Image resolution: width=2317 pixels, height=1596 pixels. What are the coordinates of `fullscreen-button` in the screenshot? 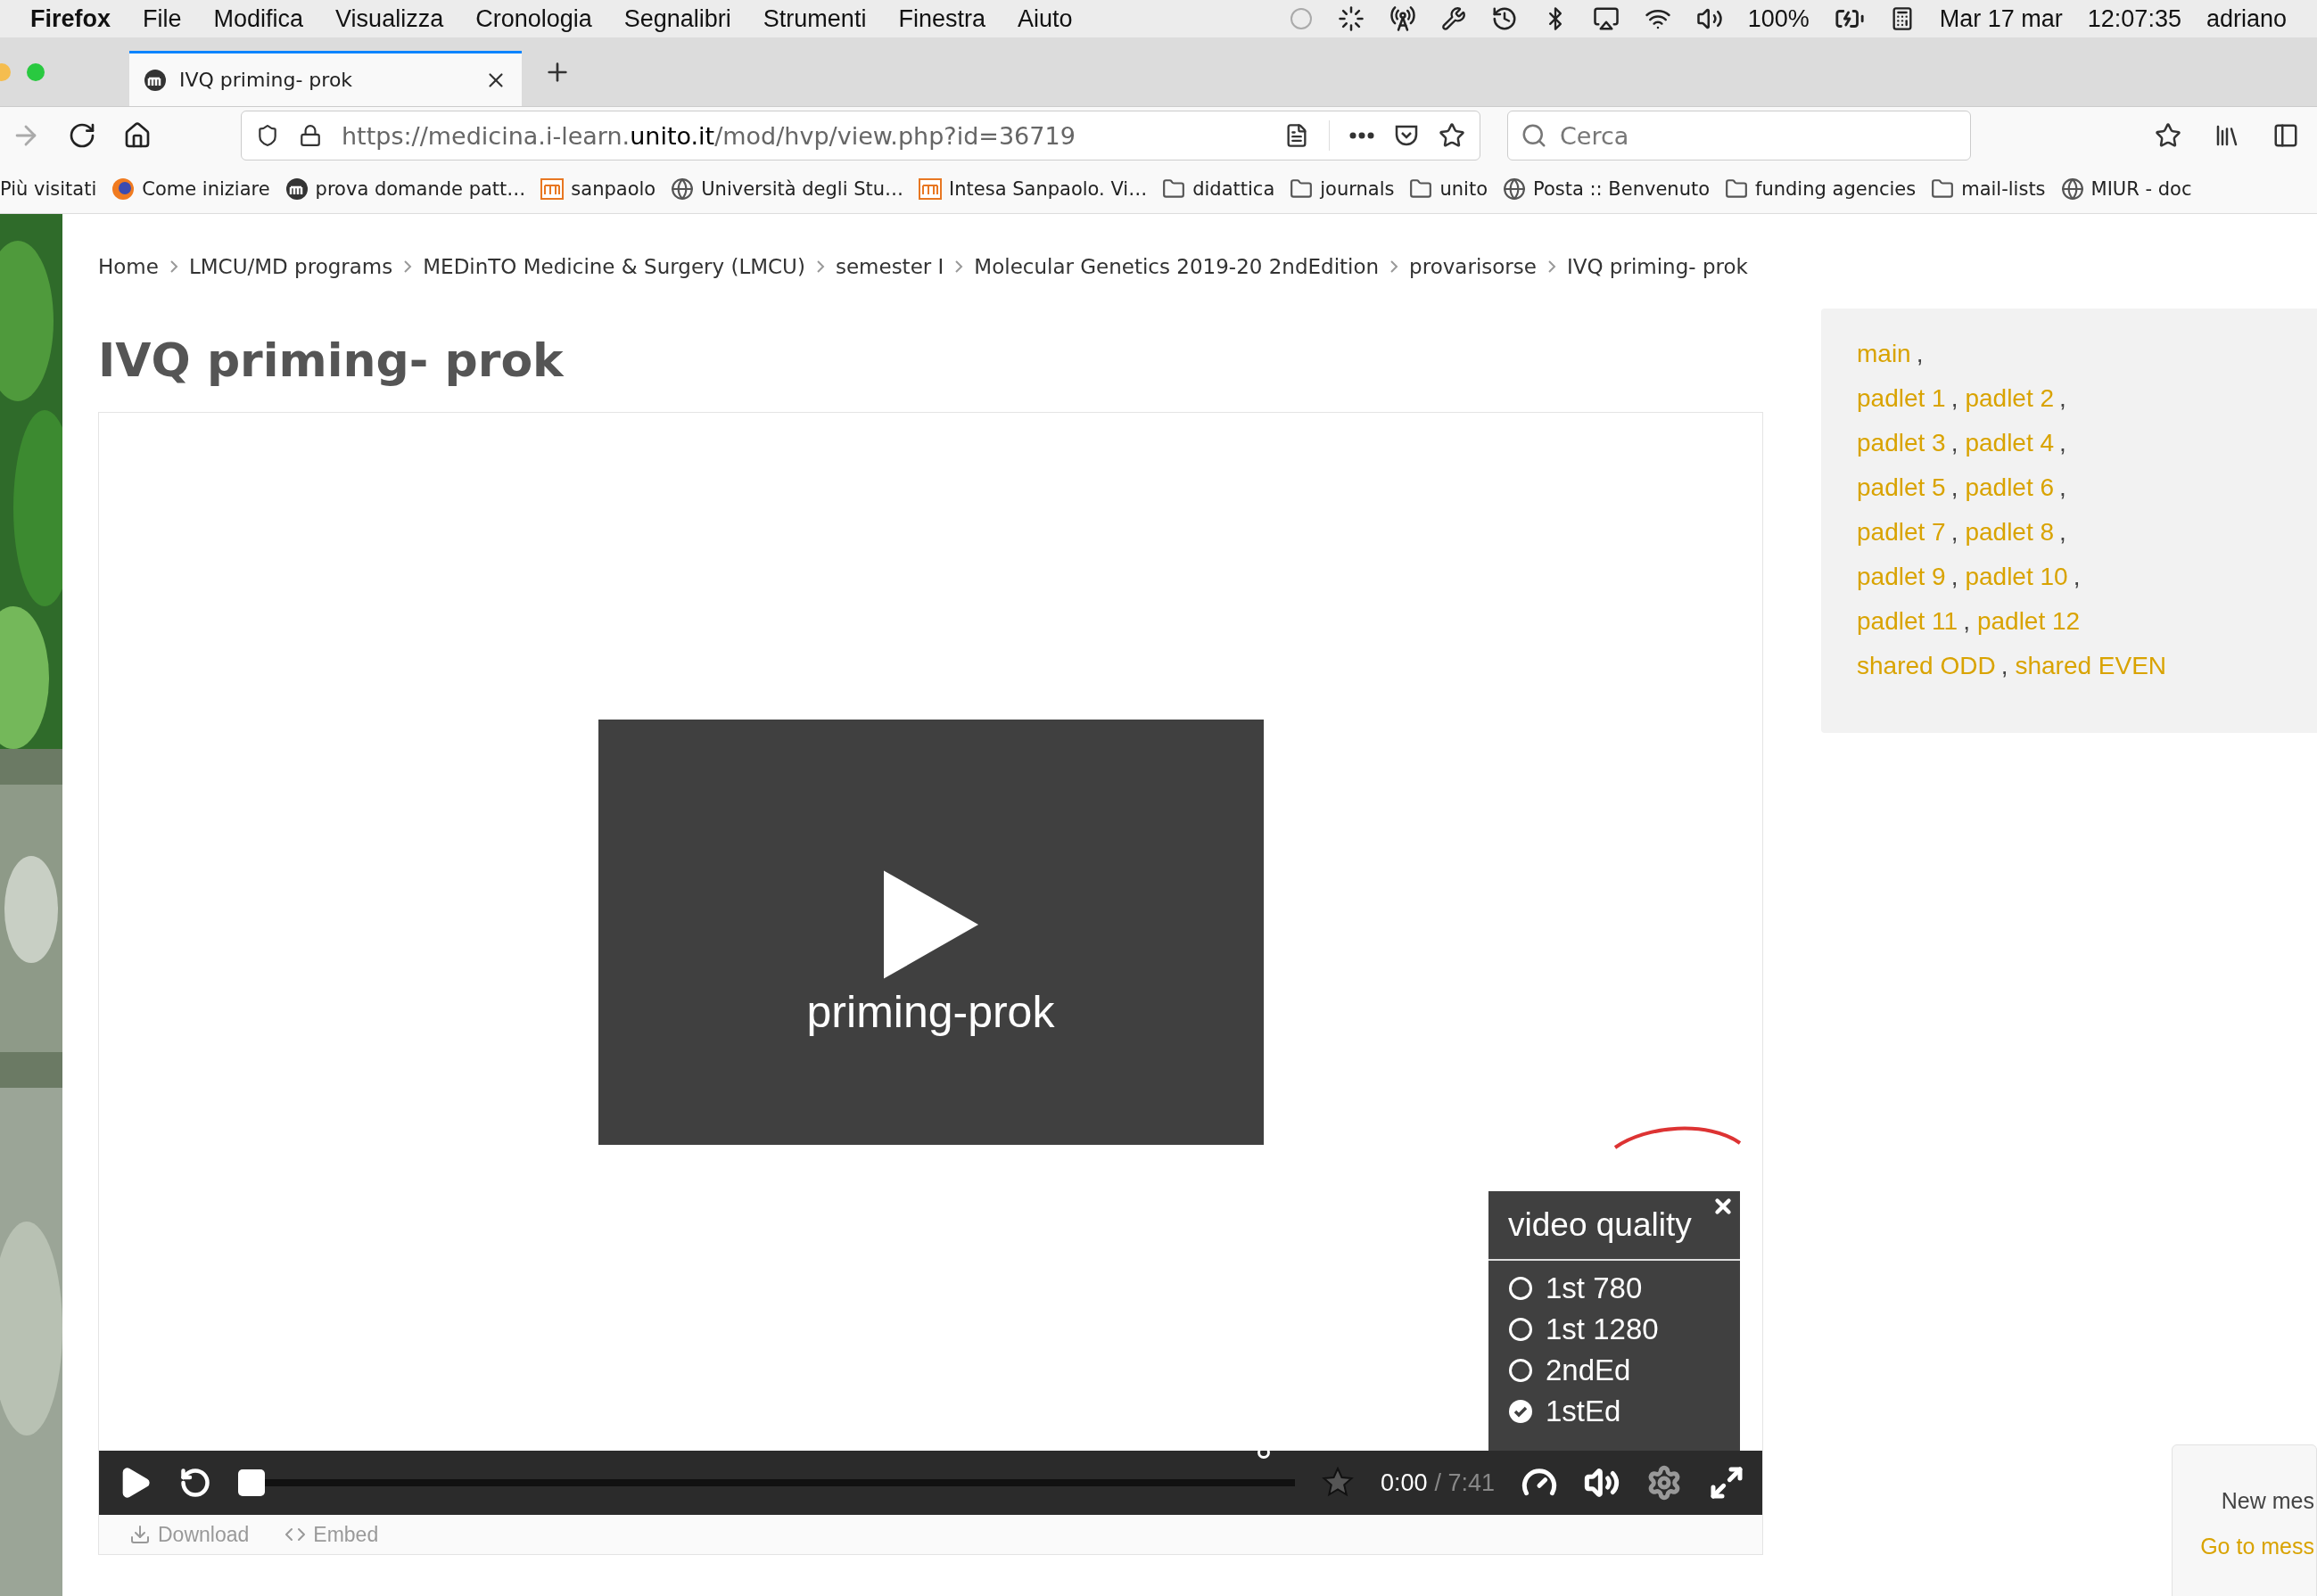 It's located at (1726, 1483).